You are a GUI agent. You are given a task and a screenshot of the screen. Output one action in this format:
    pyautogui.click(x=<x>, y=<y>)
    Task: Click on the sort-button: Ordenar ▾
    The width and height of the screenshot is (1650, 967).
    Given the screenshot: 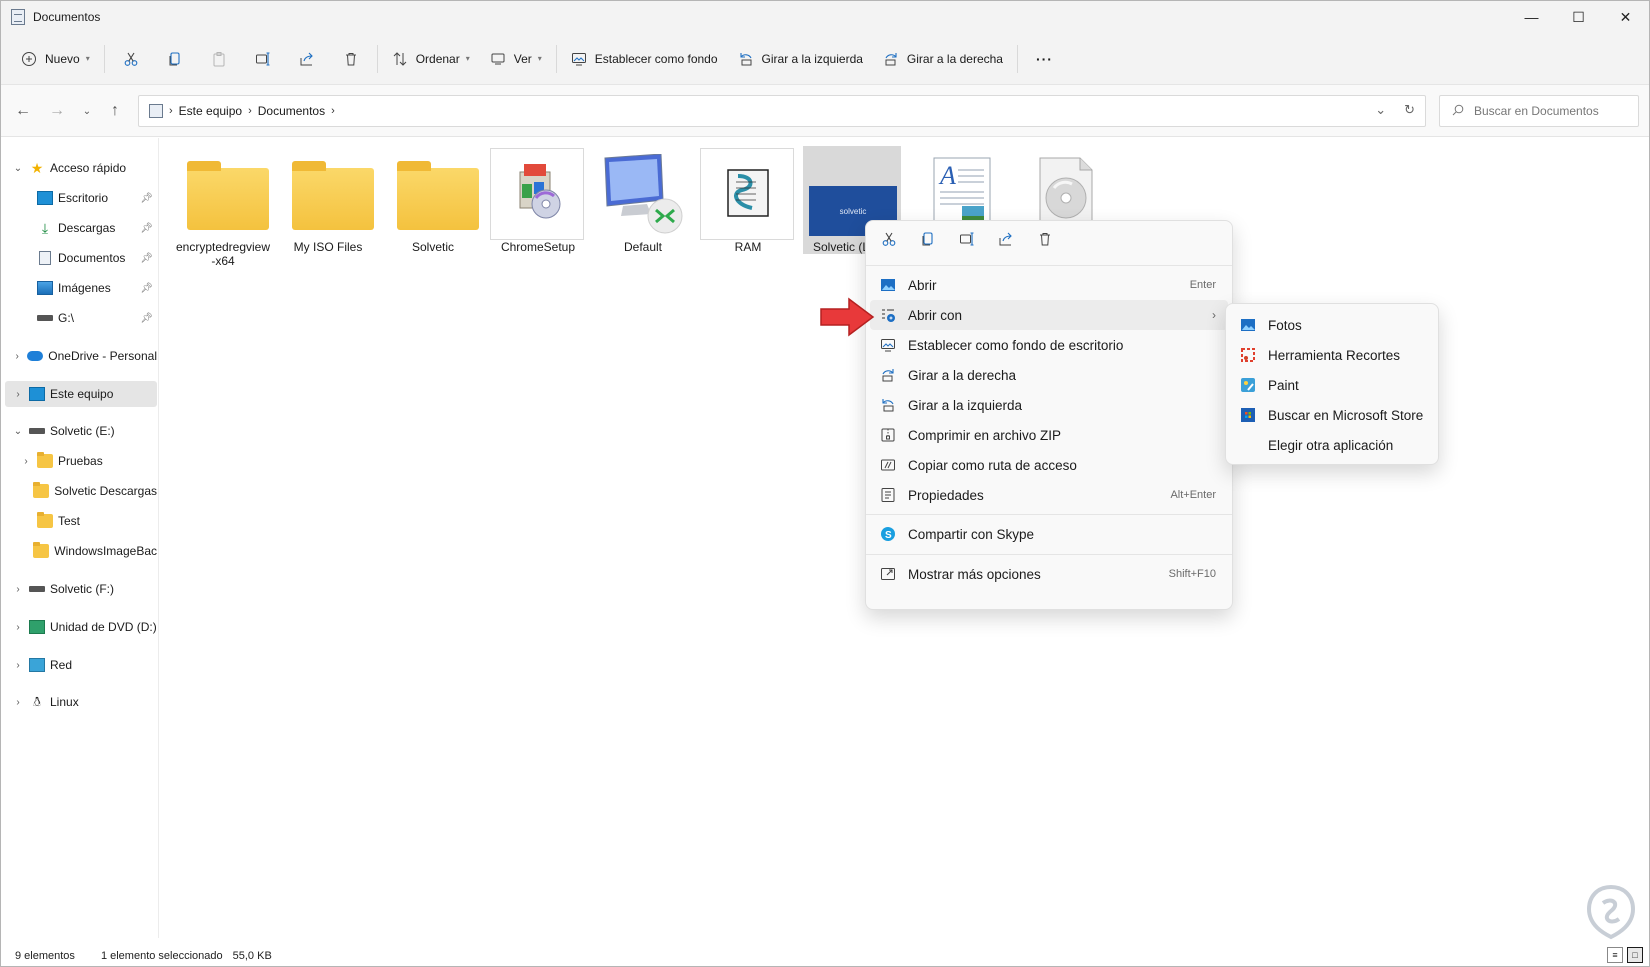 What is the action you would take?
    pyautogui.click(x=431, y=59)
    